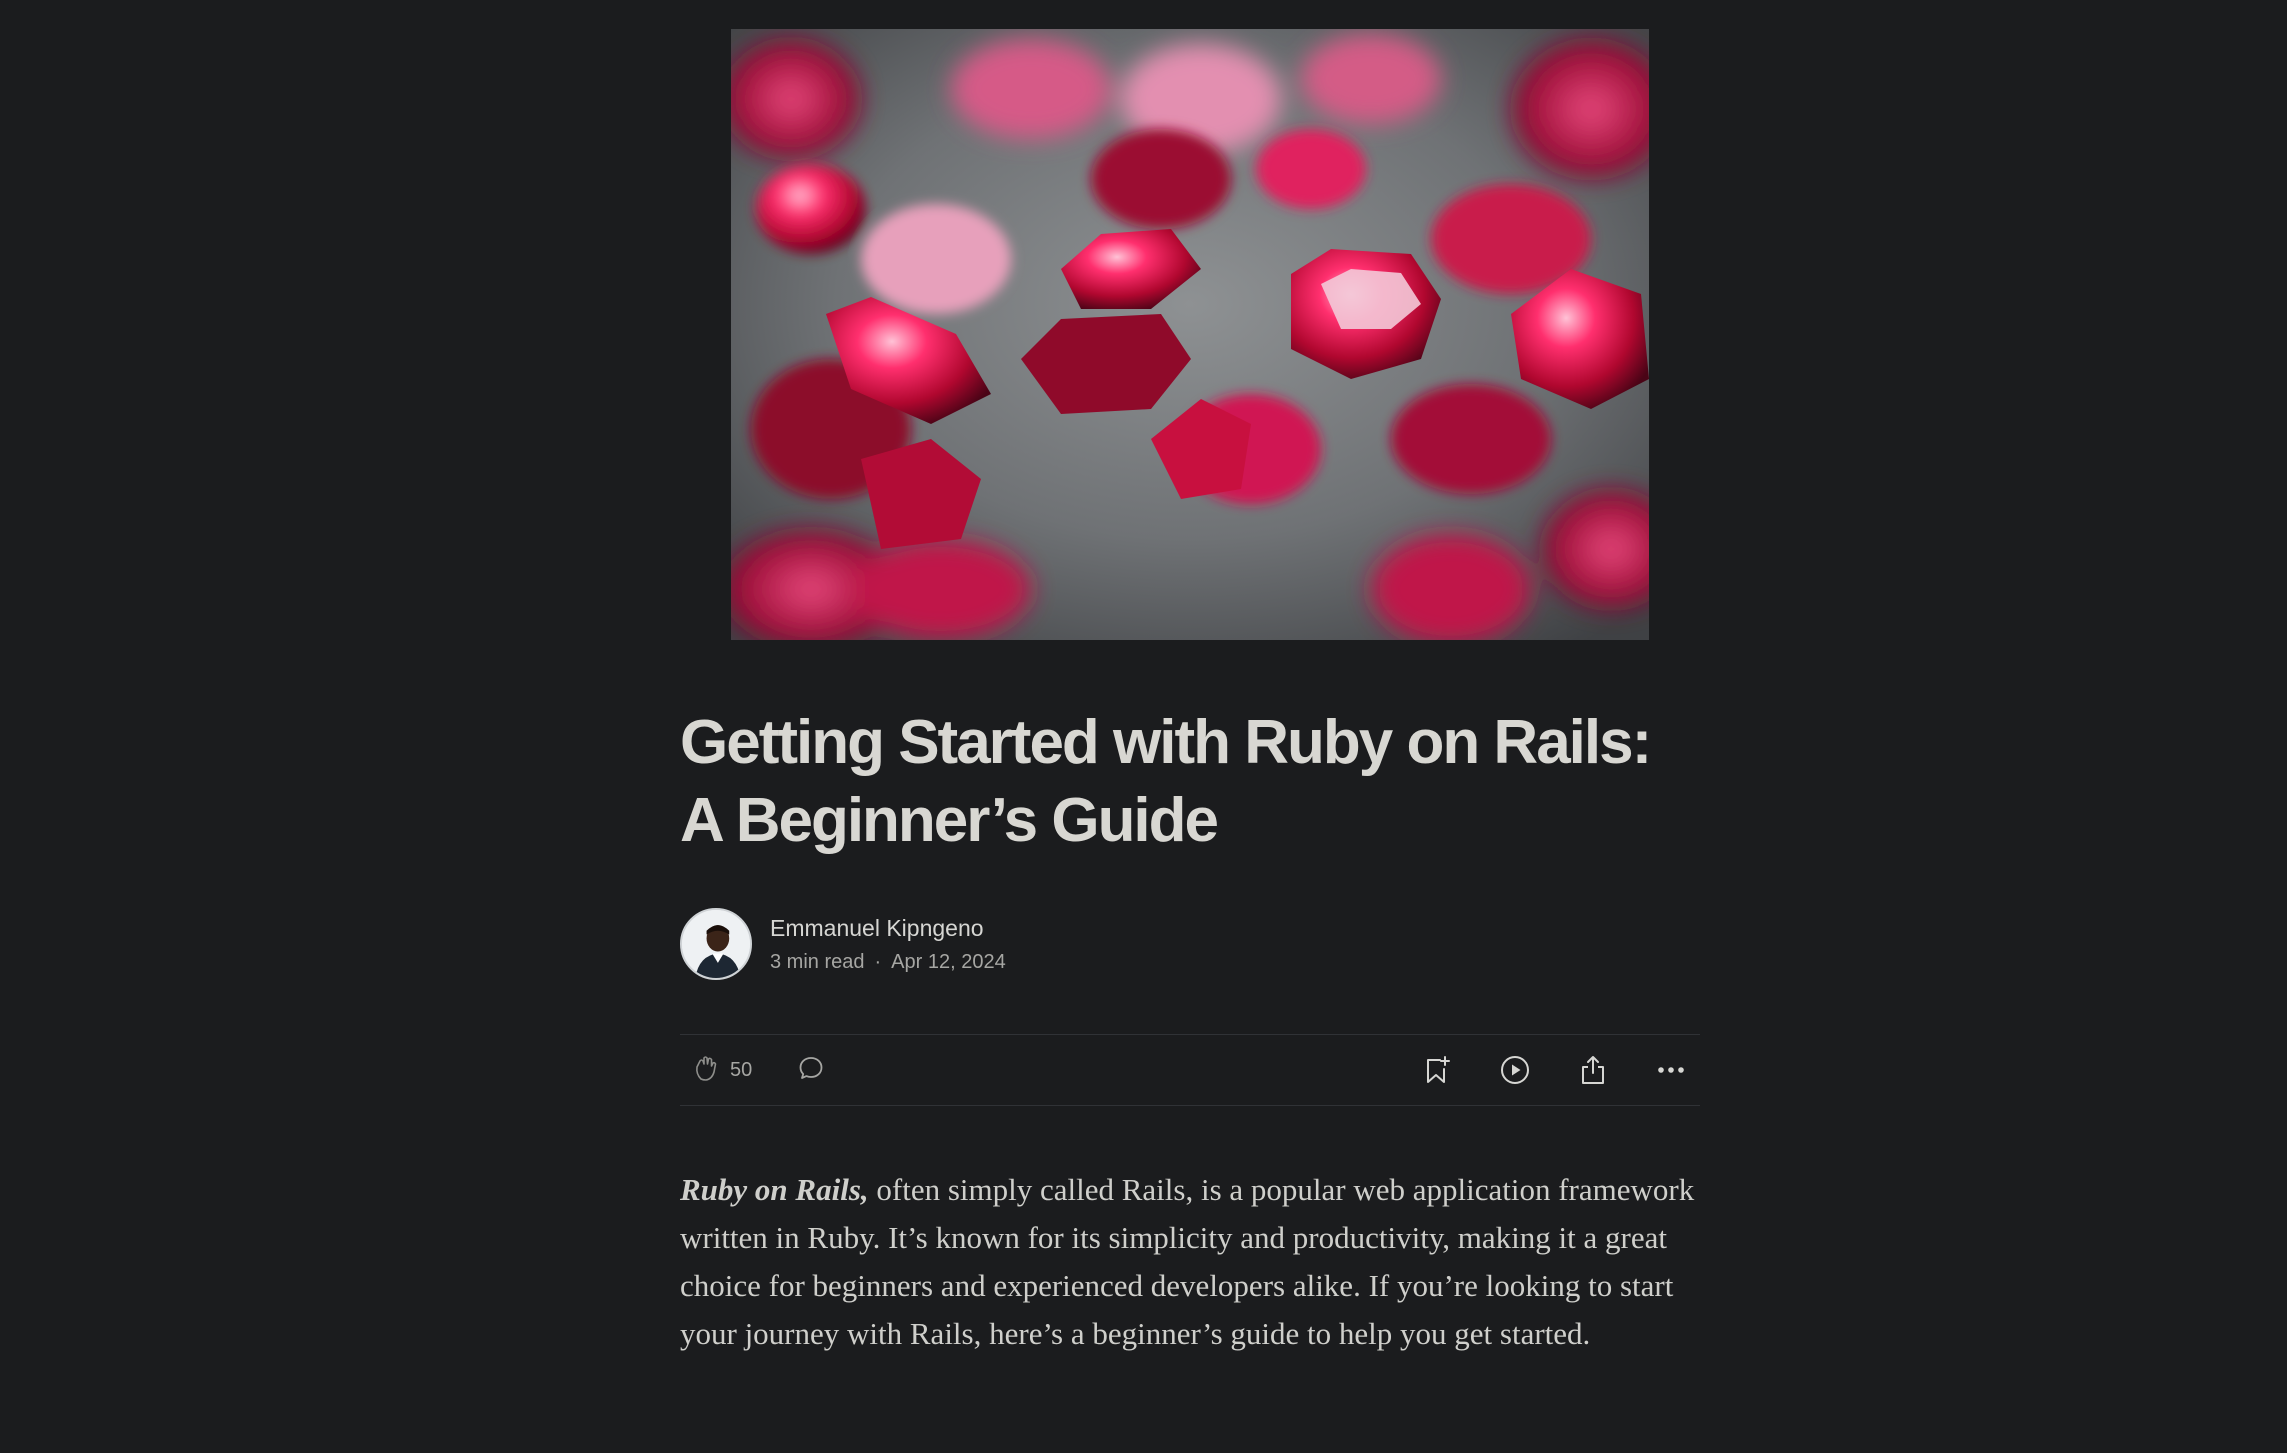 The height and width of the screenshot is (1453, 2287). What do you see at coordinates (817, 962) in the screenshot?
I see `read-time: 3 min read` at bounding box center [817, 962].